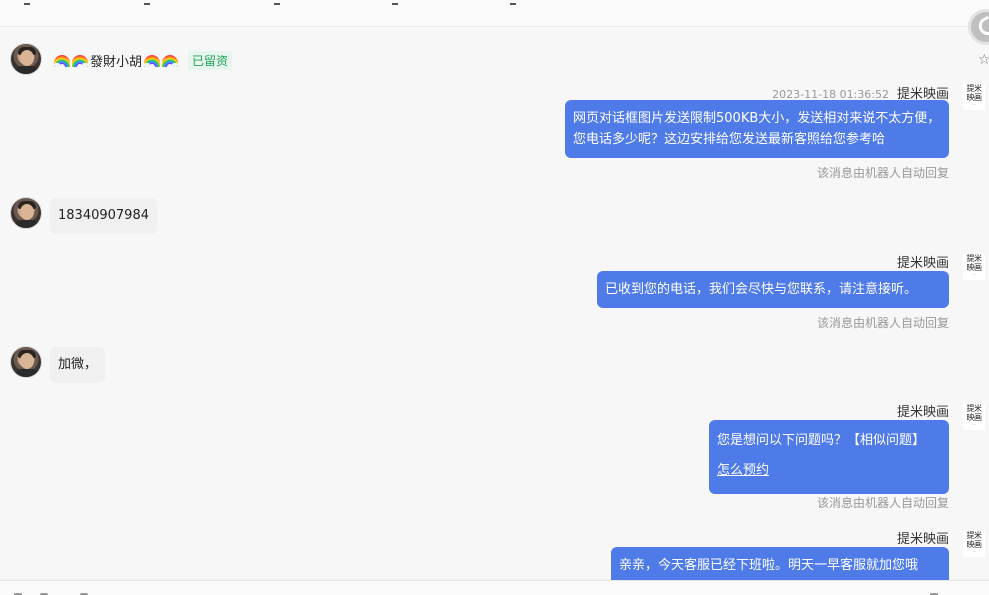  What do you see at coordinates (780, 563) in the screenshot?
I see `agent-message-bubble: 亲亲，今天客服已经下班啦。明天一早客服就加您哦` at bounding box center [780, 563].